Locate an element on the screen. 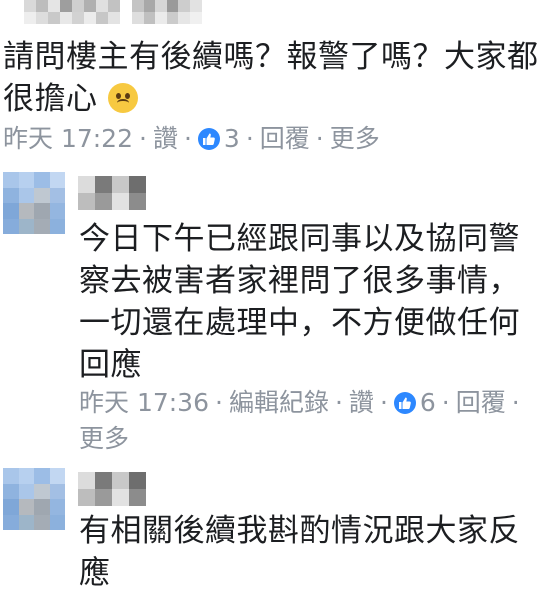 This screenshot has width=557, height=598. comment-text: 請問樓主有後續嗎？報警了嗎？大家都 很擔心 is located at coordinates (271, 78).